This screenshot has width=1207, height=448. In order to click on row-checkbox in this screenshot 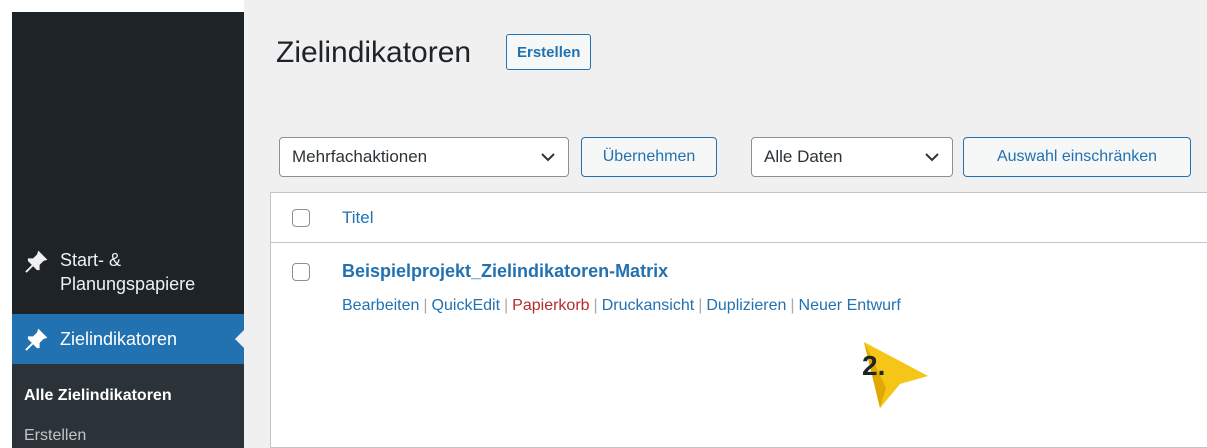, I will do `click(301, 272)`.